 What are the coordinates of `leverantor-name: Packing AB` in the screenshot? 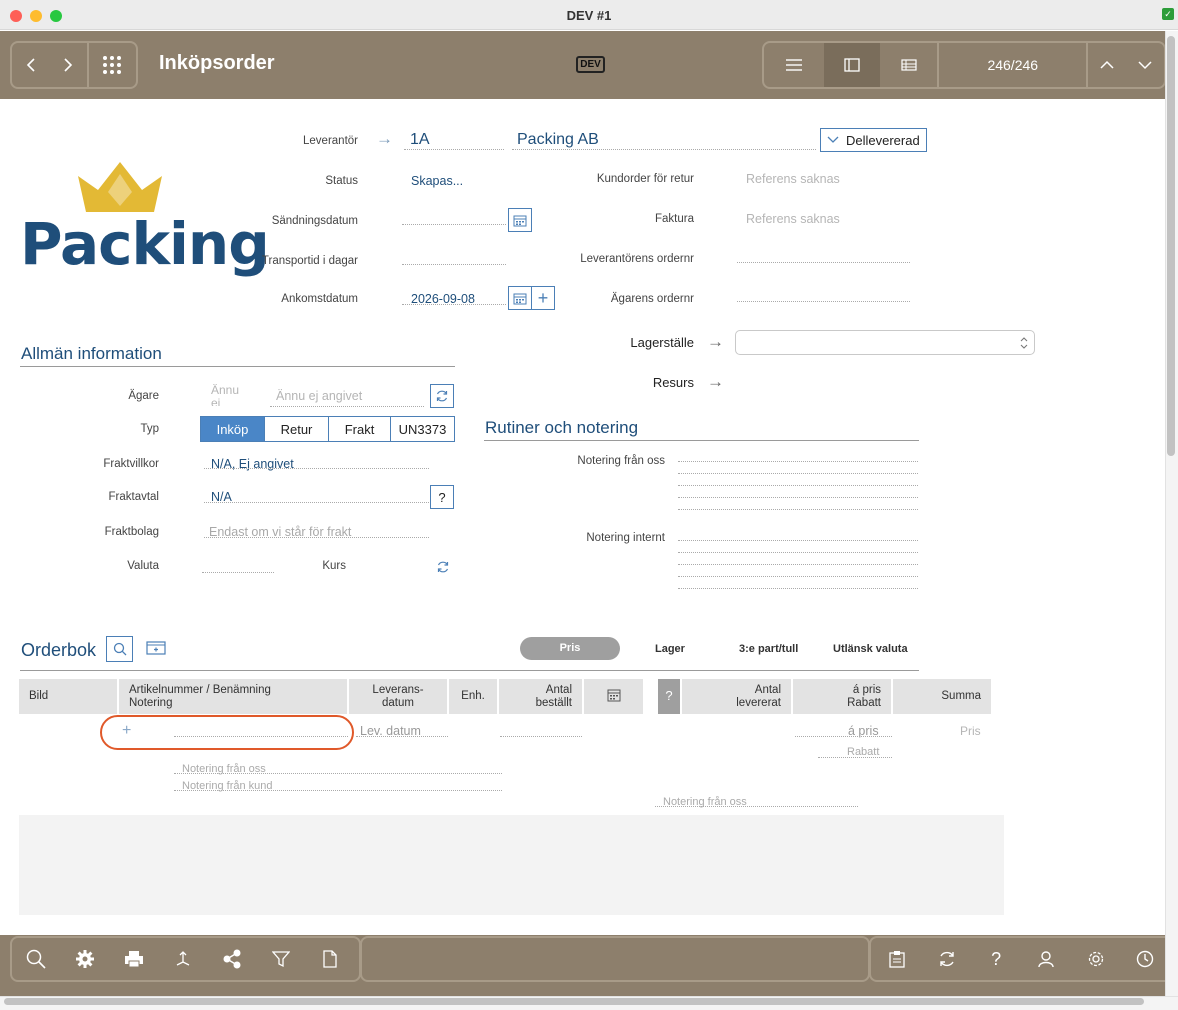 It's located at (558, 140).